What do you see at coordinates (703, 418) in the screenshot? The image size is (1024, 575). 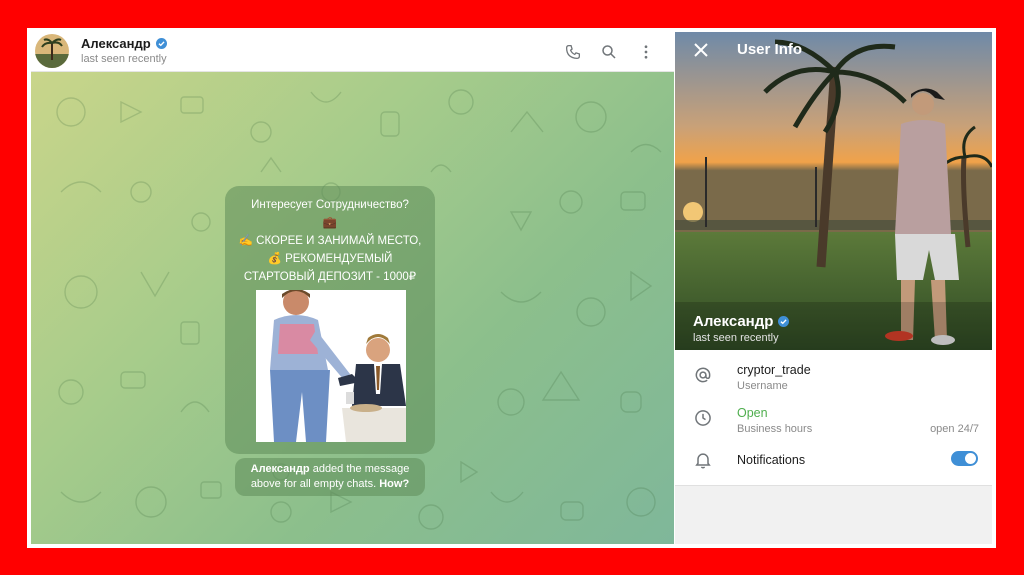 I see `clock-icon` at bounding box center [703, 418].